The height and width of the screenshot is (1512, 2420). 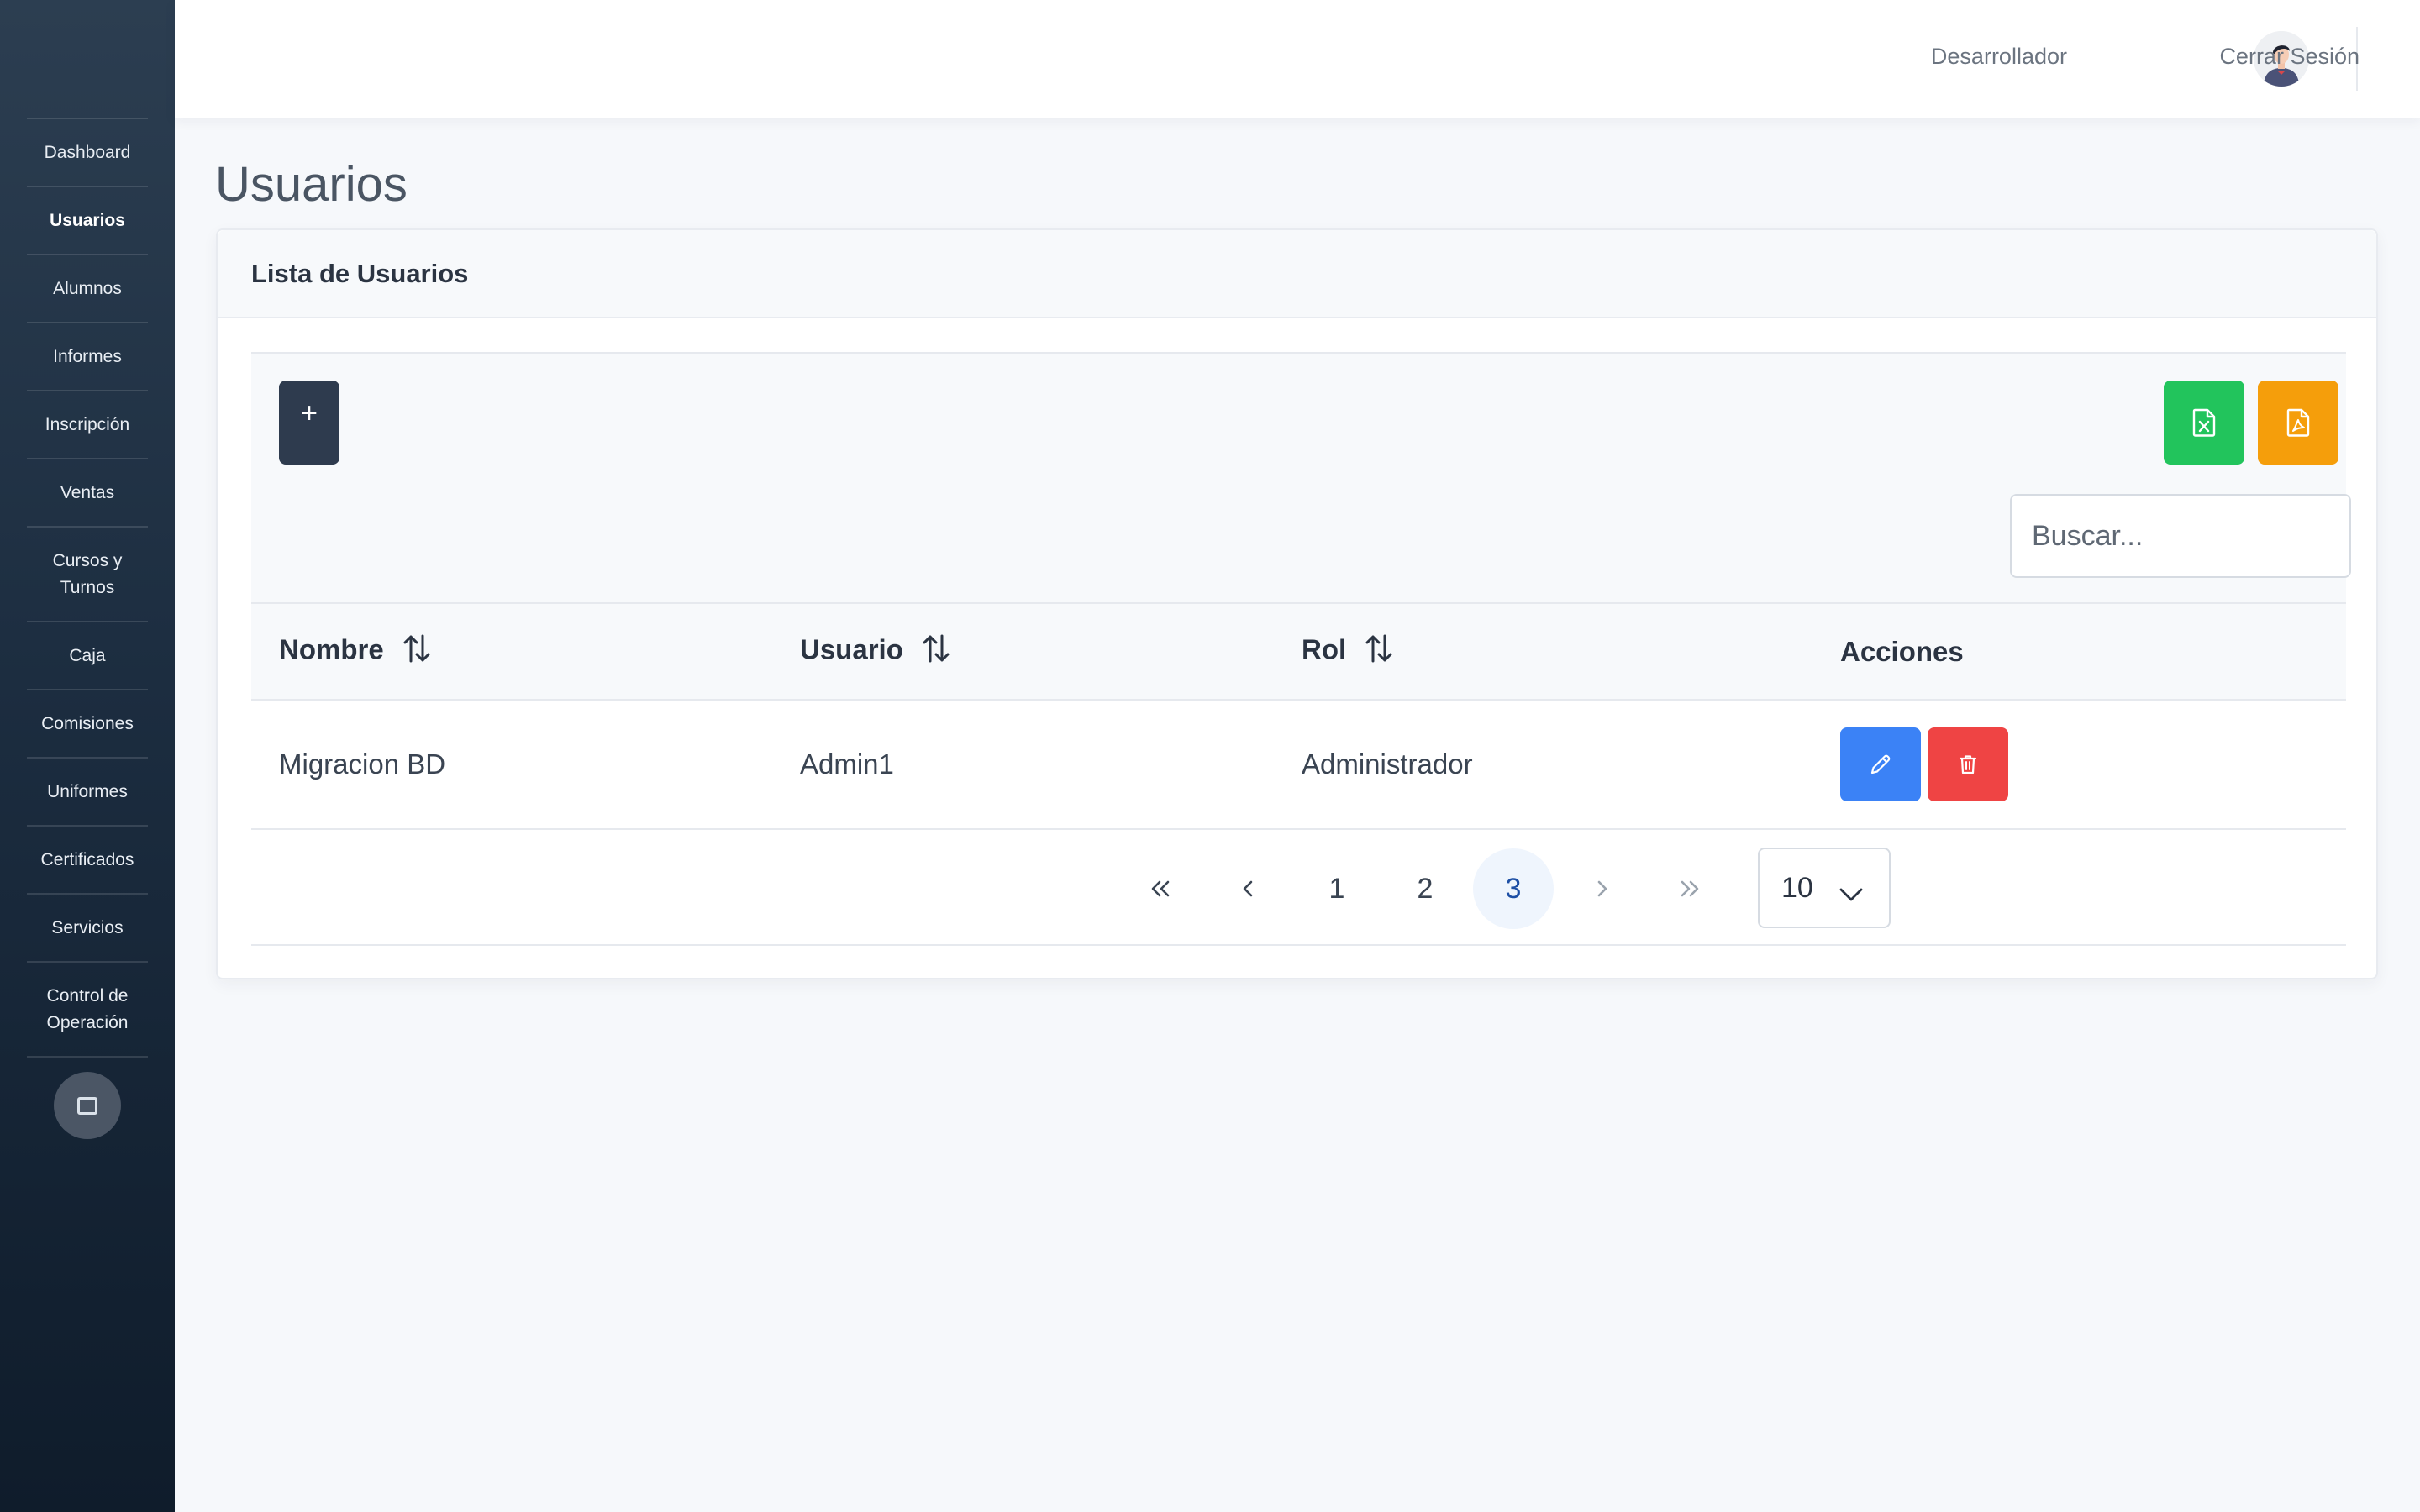 I want to click on users-table: Nombre Usuario Rol Acciones Migracion BD, so click(x=1298, y=717).